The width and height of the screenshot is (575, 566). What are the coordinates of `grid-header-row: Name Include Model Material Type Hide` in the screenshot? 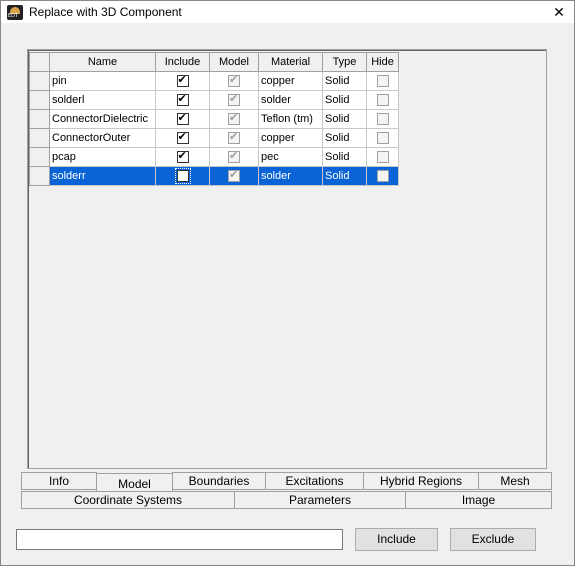 It's located at (214, 62).